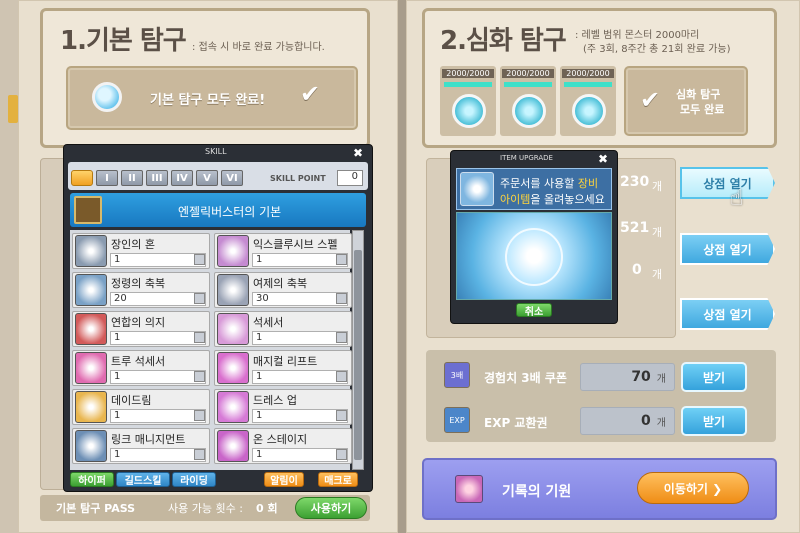 The image size is (800, 533). Describe the element at coordinates (216, 151) in the screenshot. I see `skill-window-title: SKILL` at that location.